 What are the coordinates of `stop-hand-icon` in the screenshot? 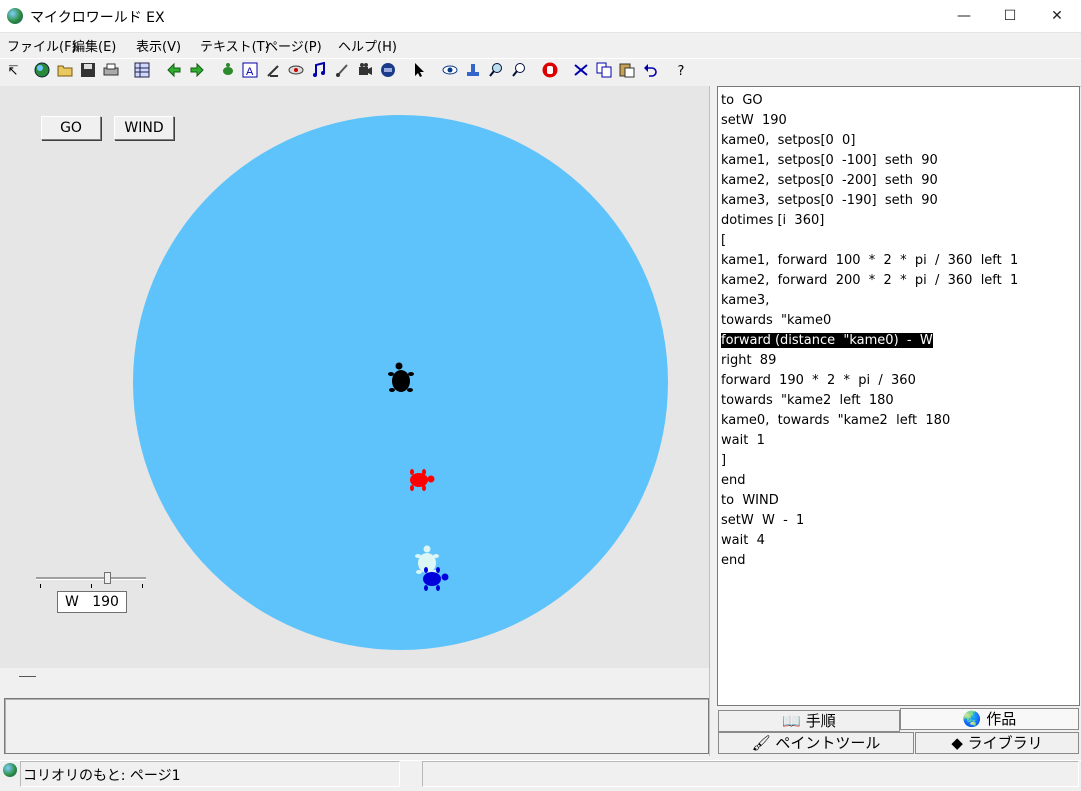 It's located at (550, 72).